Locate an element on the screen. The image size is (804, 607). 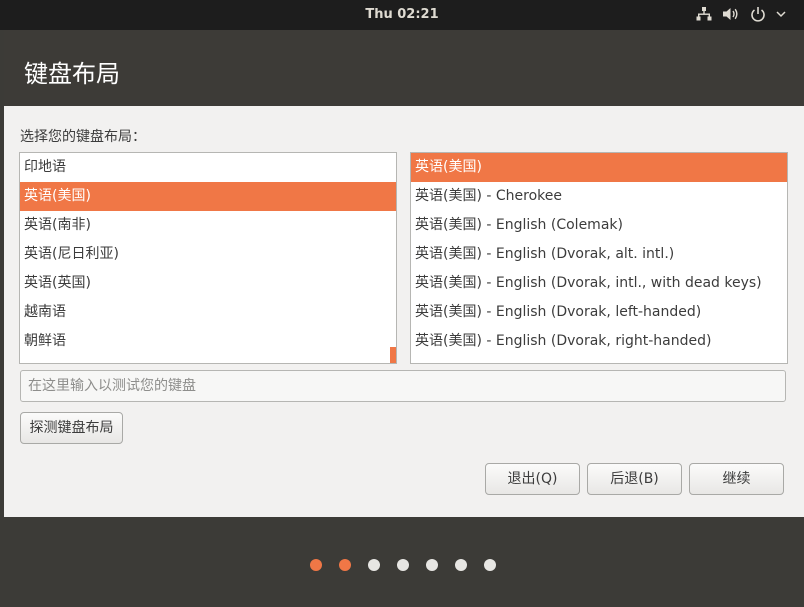
variant-item: 英语(美国) - English (Colemak) is located at coordinates (599, 225).